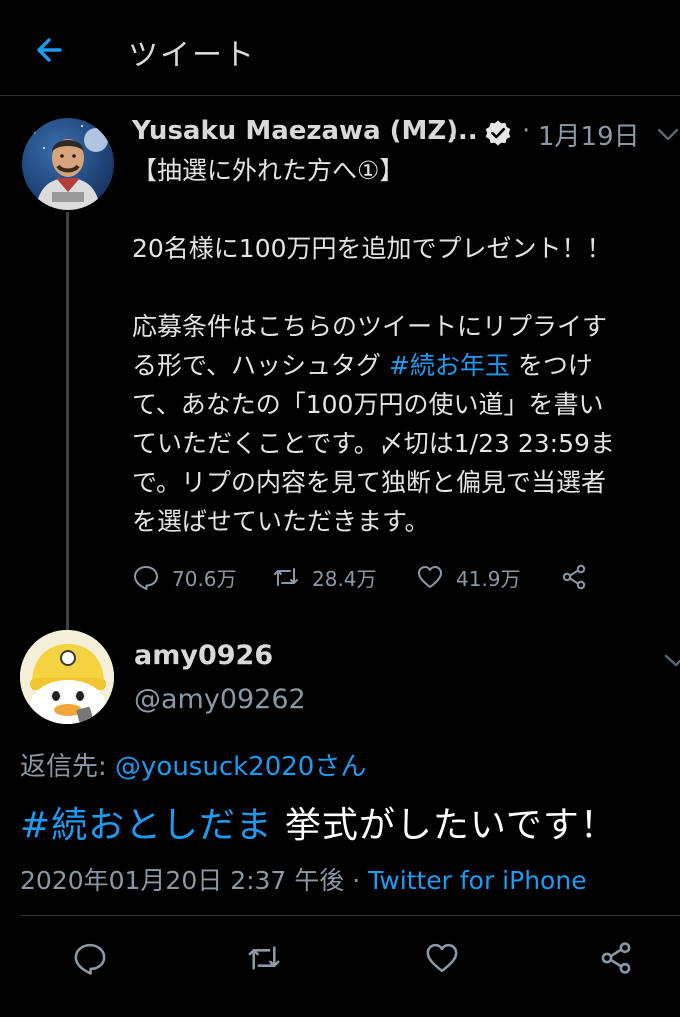  I want to click on tweet-date: 1月19日, so click(589, 134).